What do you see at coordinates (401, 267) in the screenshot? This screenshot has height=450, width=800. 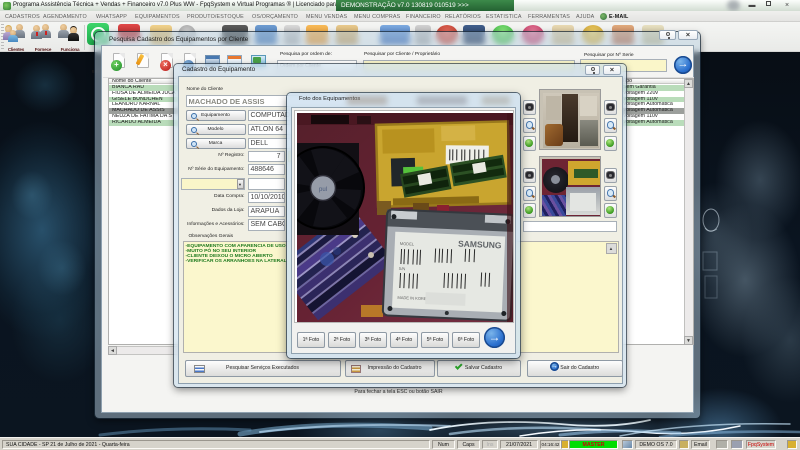 I see `svg-text: S/N` at bounding box center [401, 267].